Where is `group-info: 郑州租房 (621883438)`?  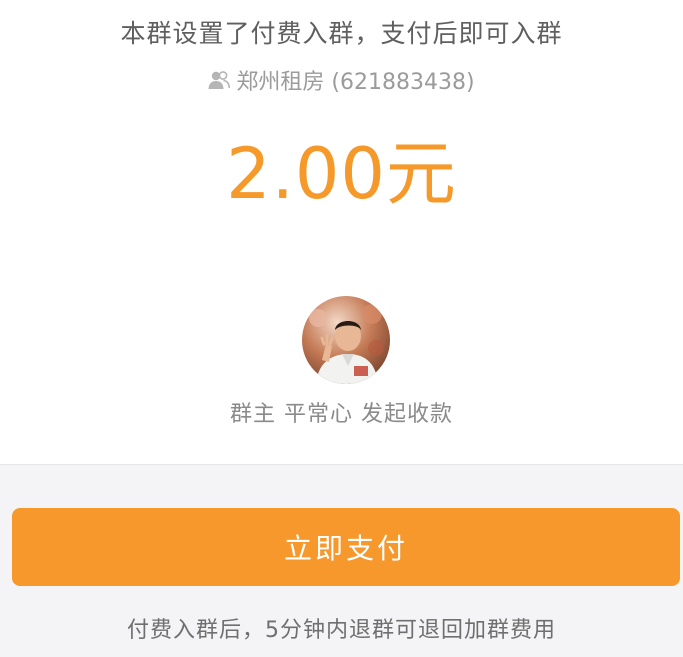
group-info: 郑州租房 (621883438) is located at coordinates (341, 80).